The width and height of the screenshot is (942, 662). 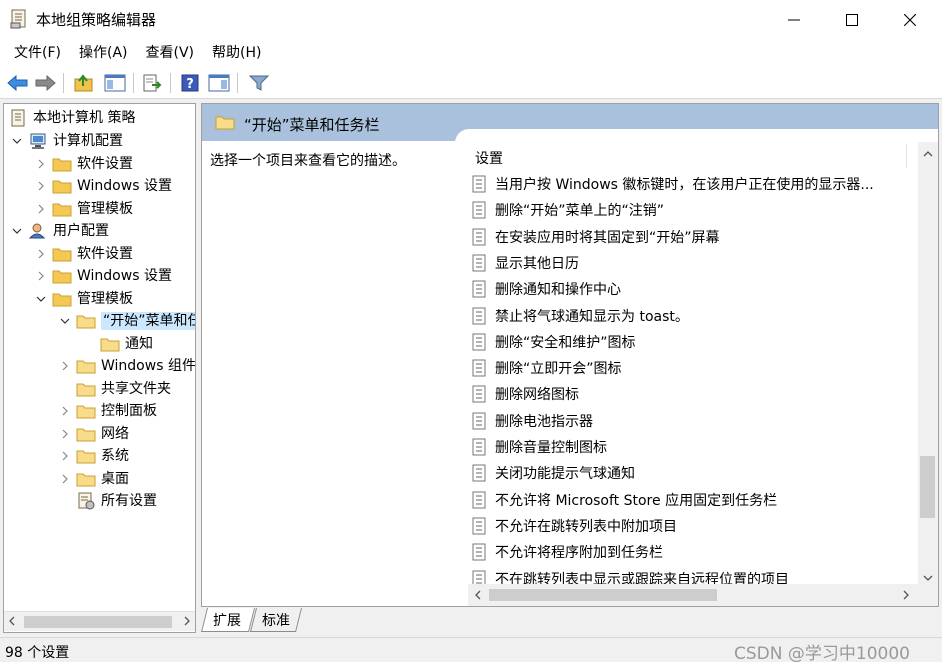 I want to click on tree-item-user-config: 用户配置, so click(x=59, y=231).